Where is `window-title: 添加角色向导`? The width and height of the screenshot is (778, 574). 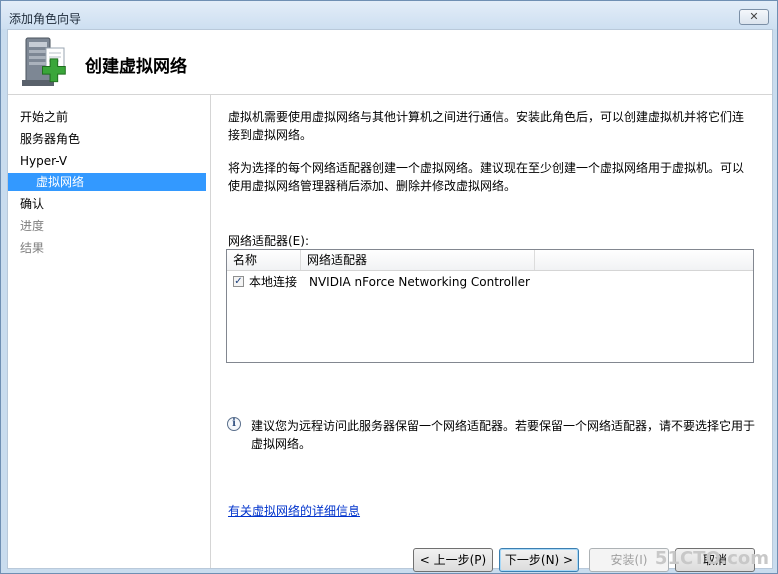 window-title: 添加角色向导 is located at coordinates (45, 19).